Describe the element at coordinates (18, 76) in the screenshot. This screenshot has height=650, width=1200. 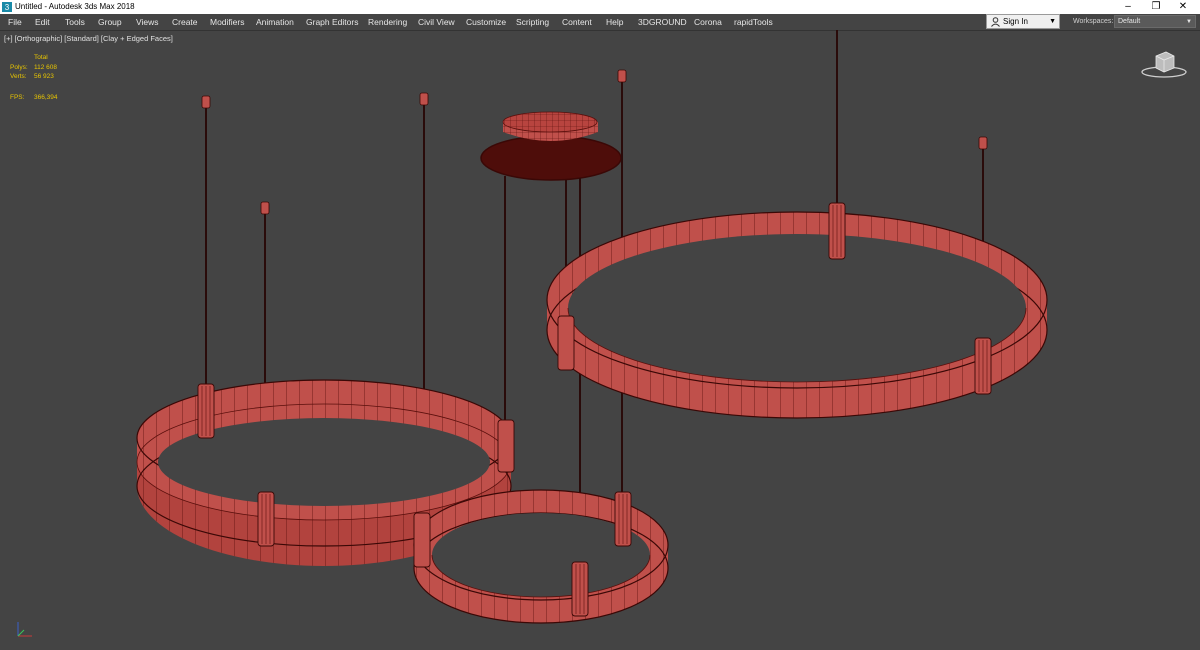
I see `verts-label: Verts:` at that location.